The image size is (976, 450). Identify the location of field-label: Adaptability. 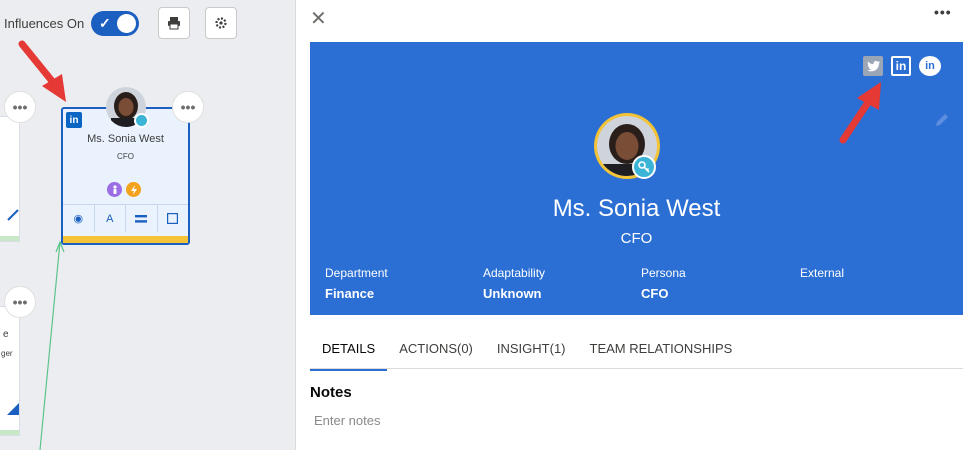
(514, 273).